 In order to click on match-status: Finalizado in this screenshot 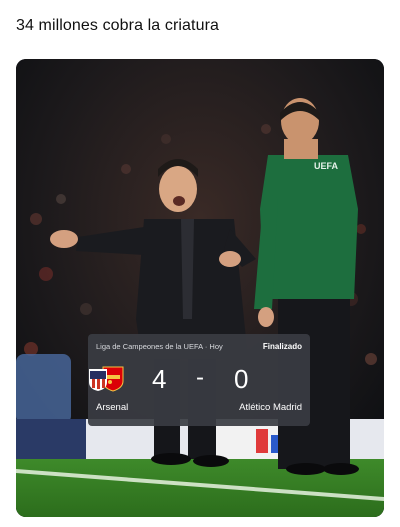, I will do `click(282, 346)`.